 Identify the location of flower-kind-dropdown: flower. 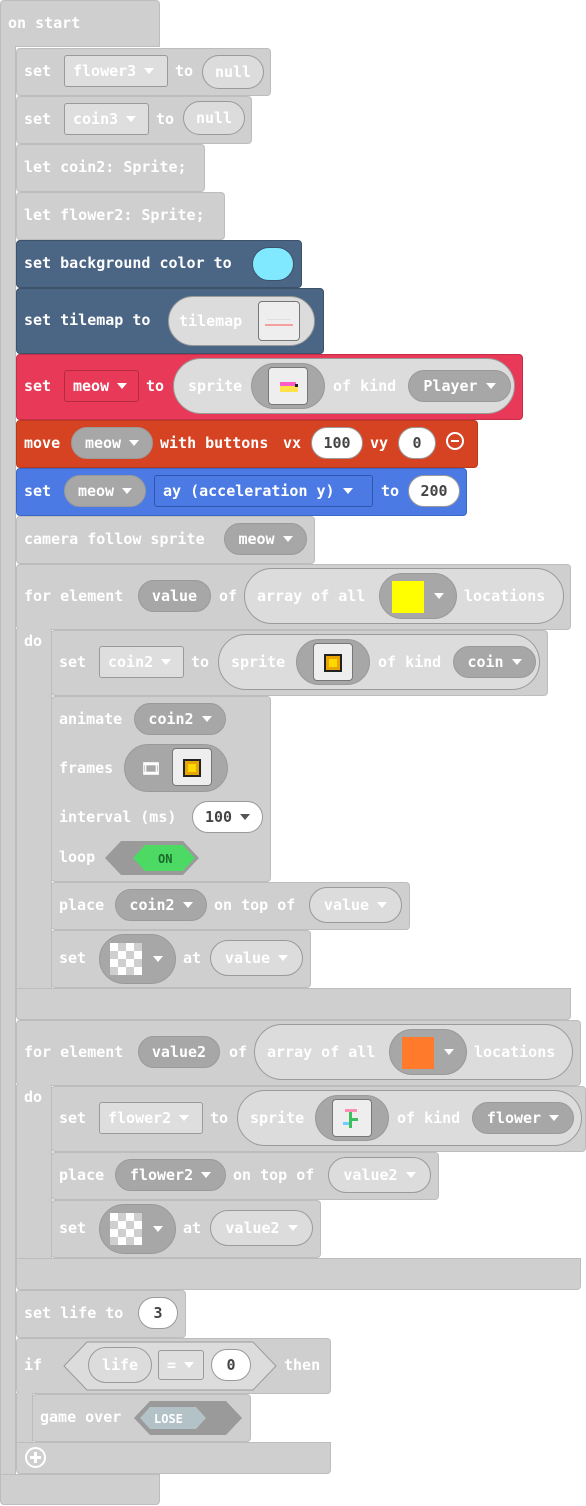
(523, 1118).